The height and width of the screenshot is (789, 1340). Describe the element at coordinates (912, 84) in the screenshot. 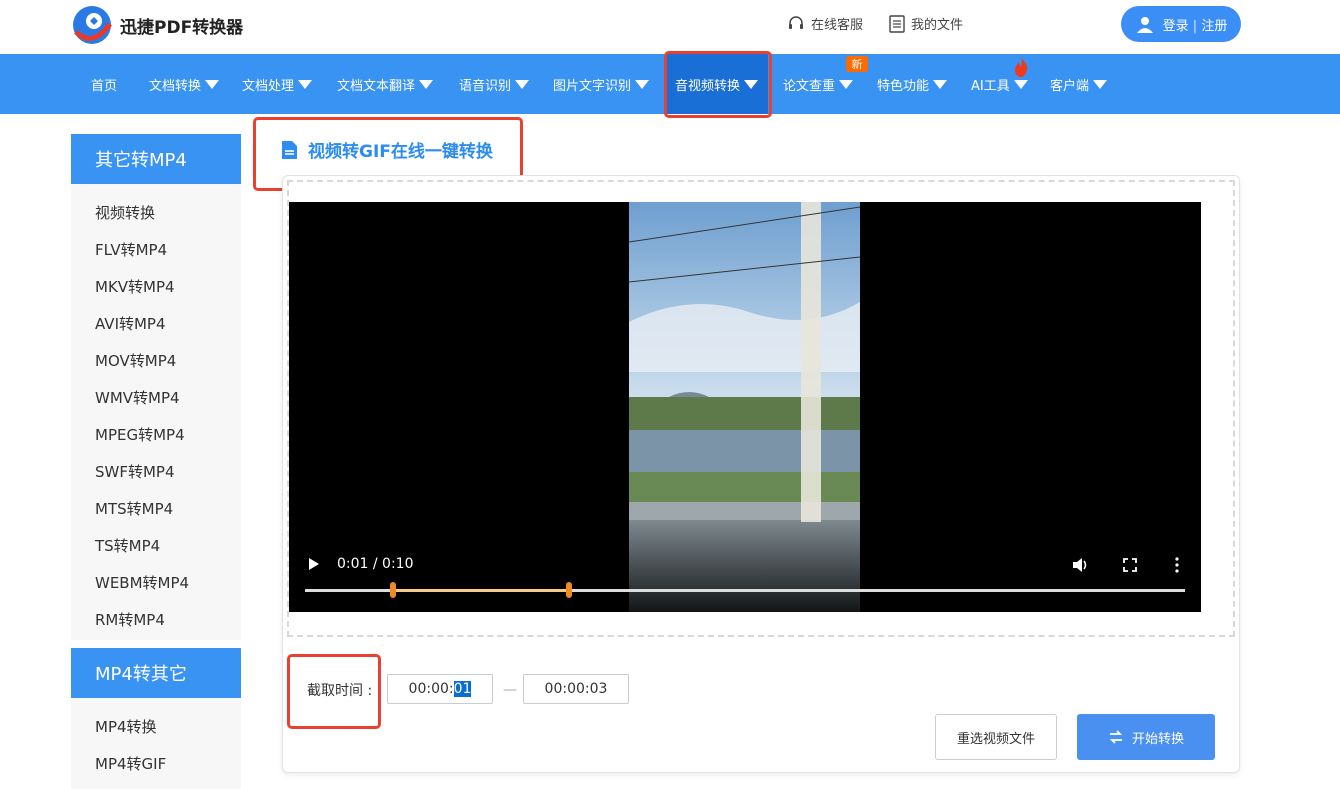

I see `nav-item-features: 特色功能` at that location.